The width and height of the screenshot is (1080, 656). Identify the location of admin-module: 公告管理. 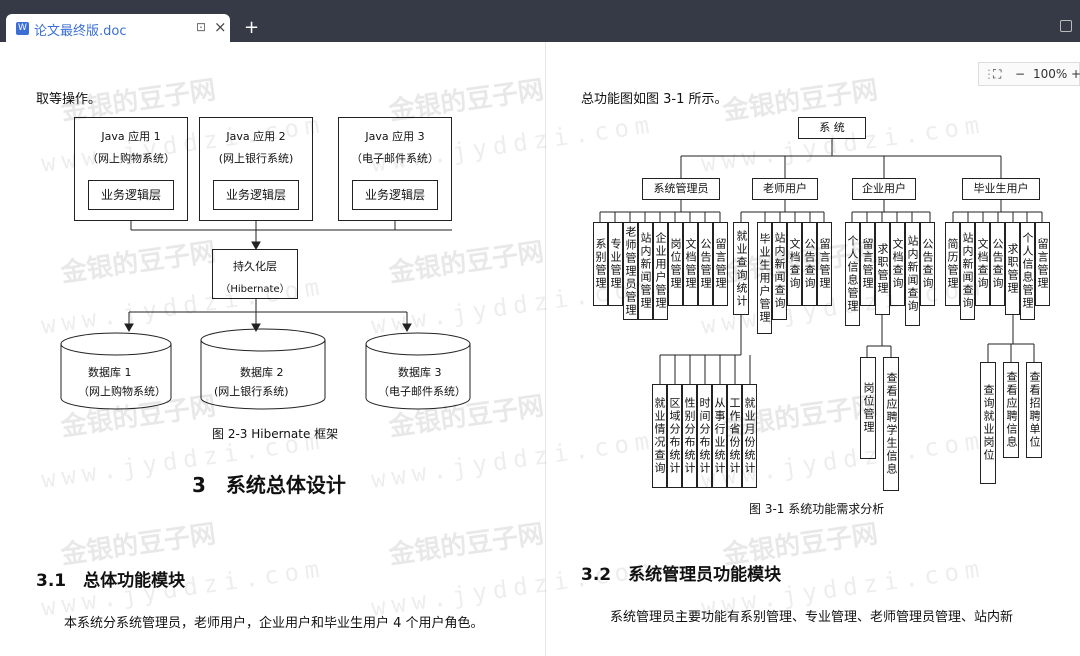
(705, 264).